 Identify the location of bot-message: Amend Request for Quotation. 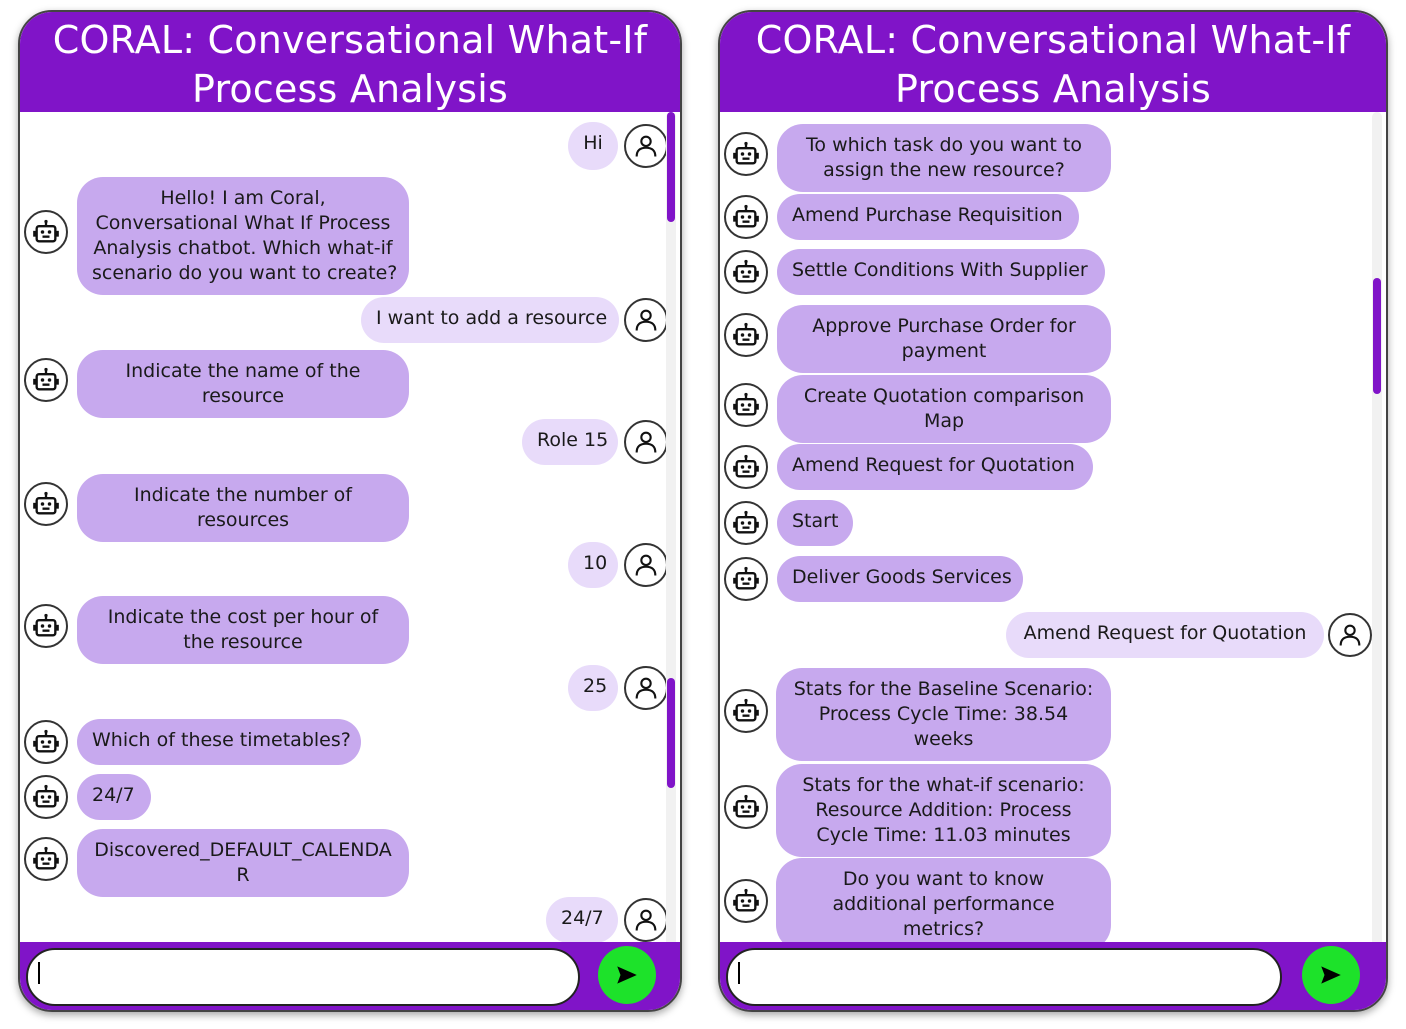
(935, 467).